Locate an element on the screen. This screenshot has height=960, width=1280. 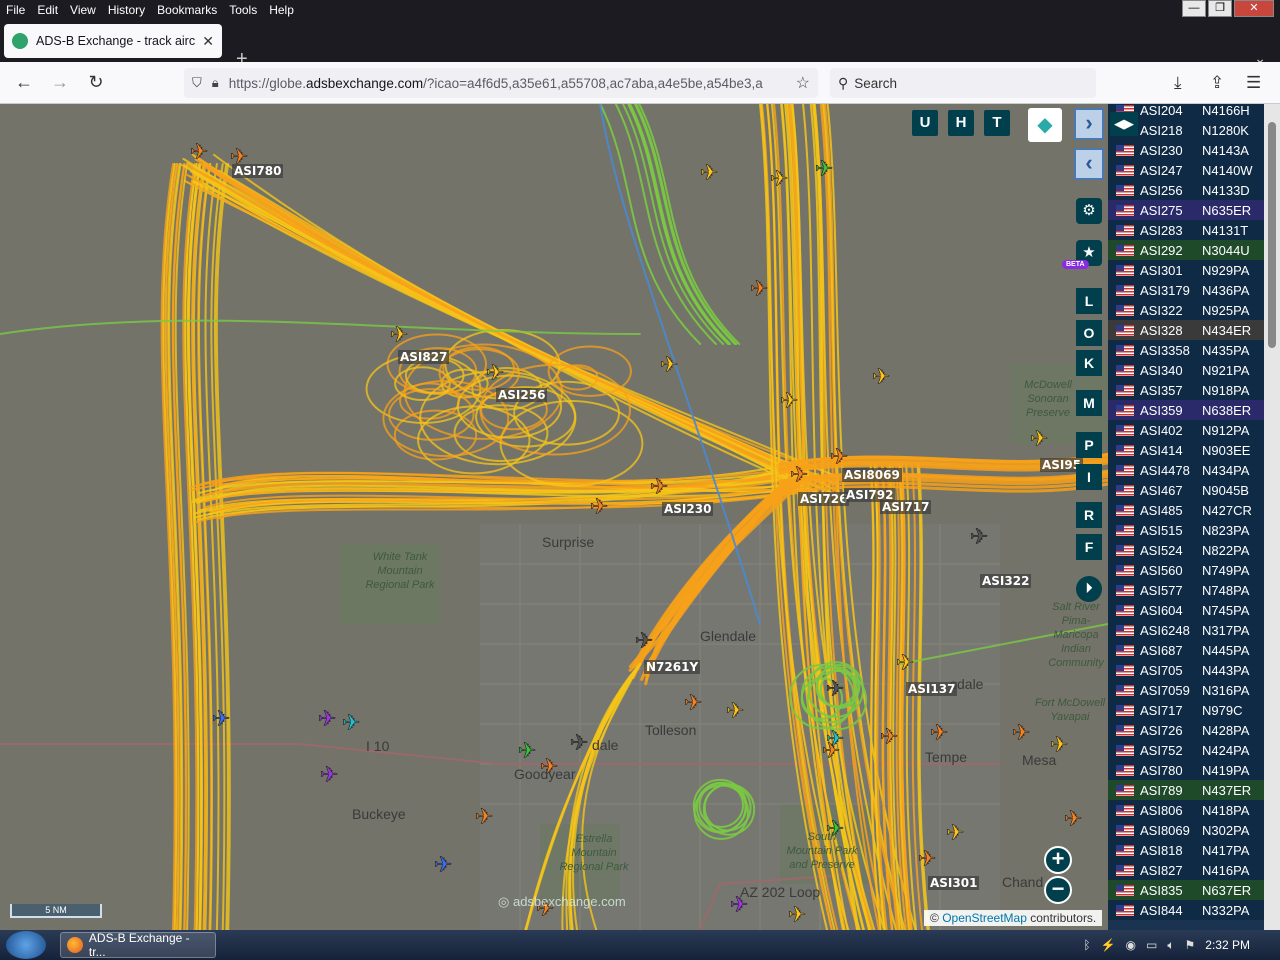
aircraft-label: ASI137 is located at coordinates (932, 689).